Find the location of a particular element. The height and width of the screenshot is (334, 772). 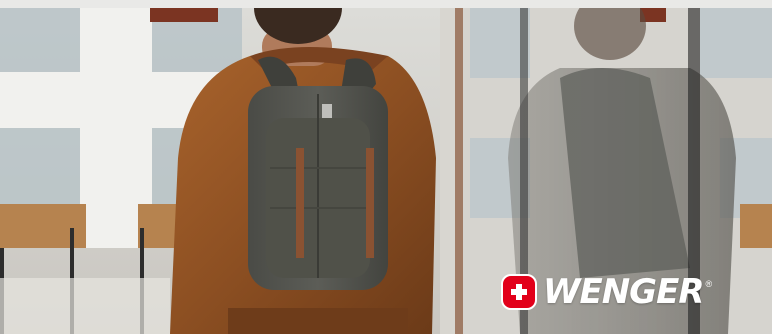

registered-trademark: ® is located at coordinates (709, 284).